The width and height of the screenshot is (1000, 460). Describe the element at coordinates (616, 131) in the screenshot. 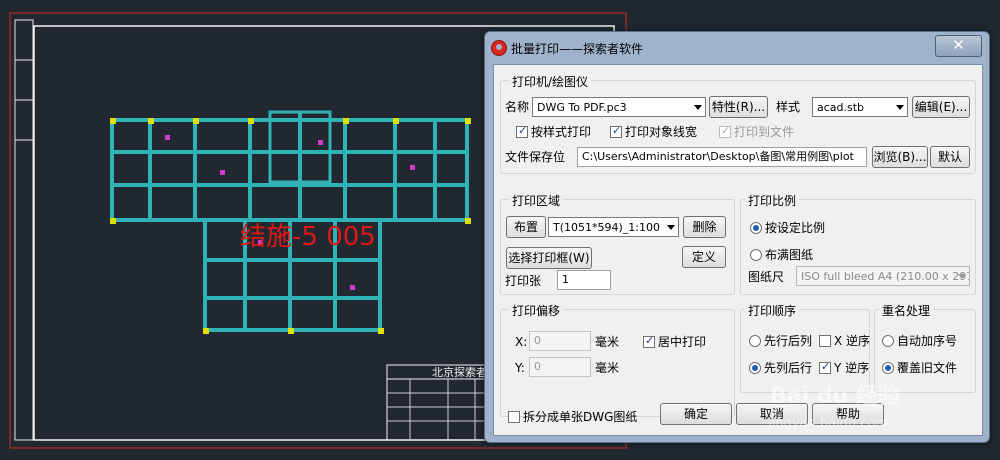

I see `plot-lineweights-checkbox` at that location.